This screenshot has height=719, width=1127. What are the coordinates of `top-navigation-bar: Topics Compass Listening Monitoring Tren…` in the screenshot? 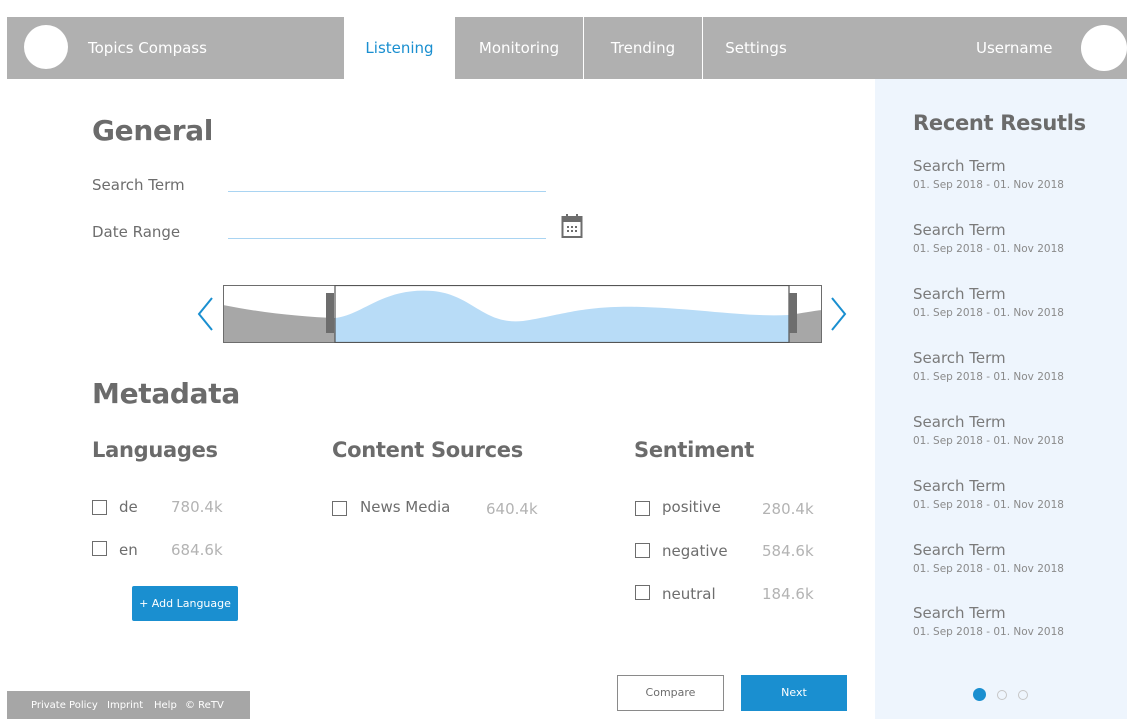 It's located at (567, 48).